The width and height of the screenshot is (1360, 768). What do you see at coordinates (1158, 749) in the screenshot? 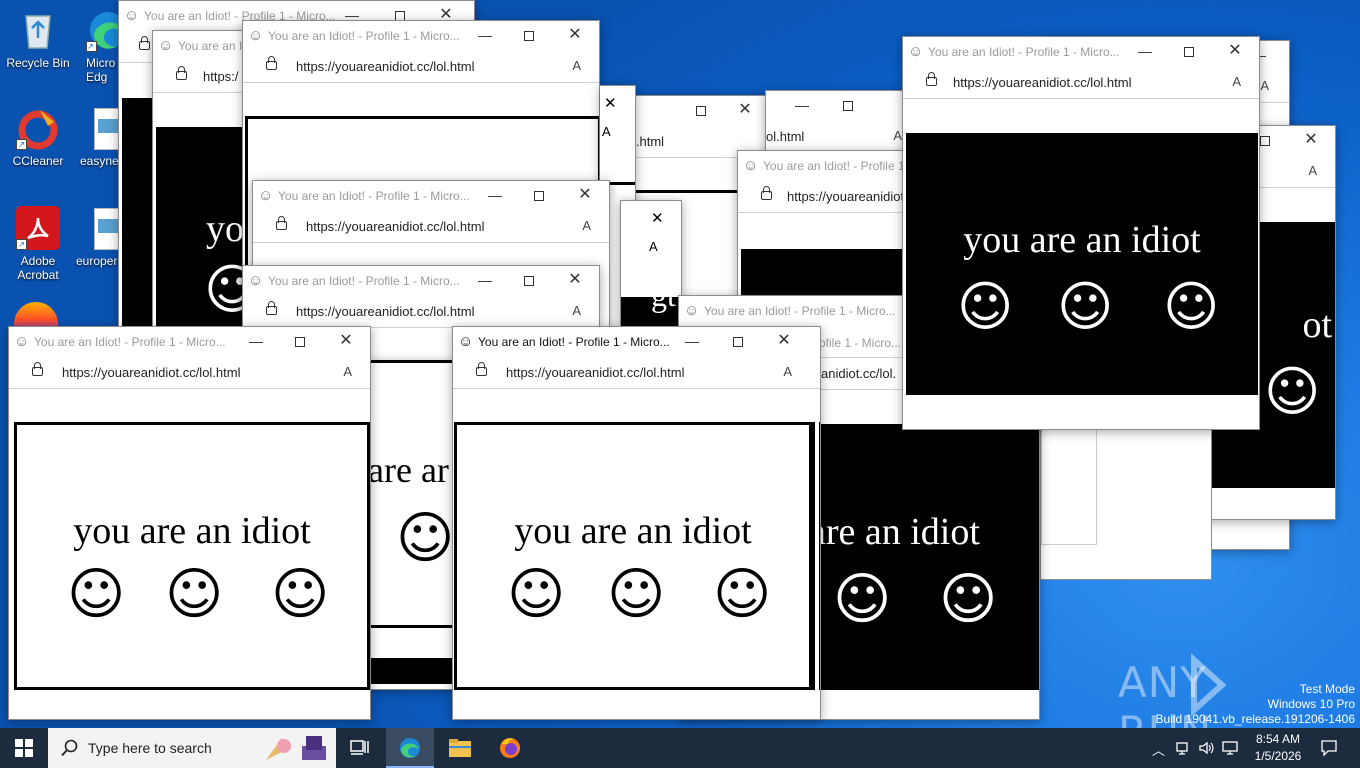
I see `chevron-up-icon: ︿` at bounding box center [1158, 749].